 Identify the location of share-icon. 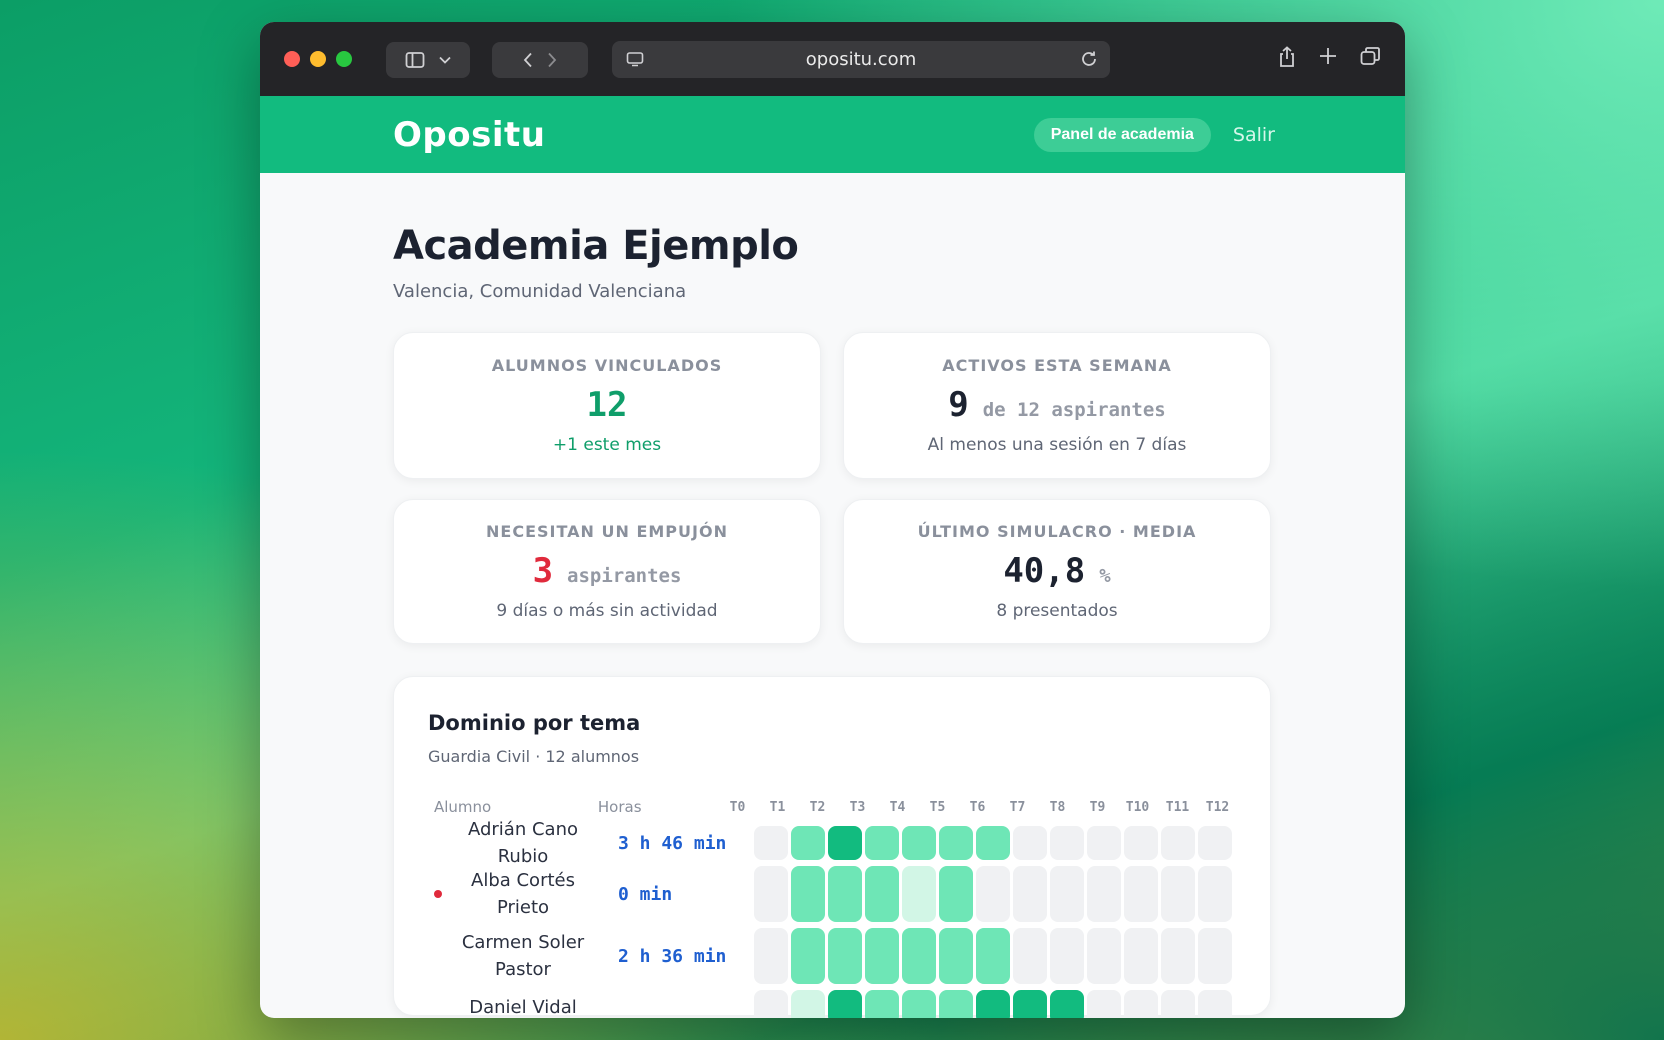
(1287, 57).